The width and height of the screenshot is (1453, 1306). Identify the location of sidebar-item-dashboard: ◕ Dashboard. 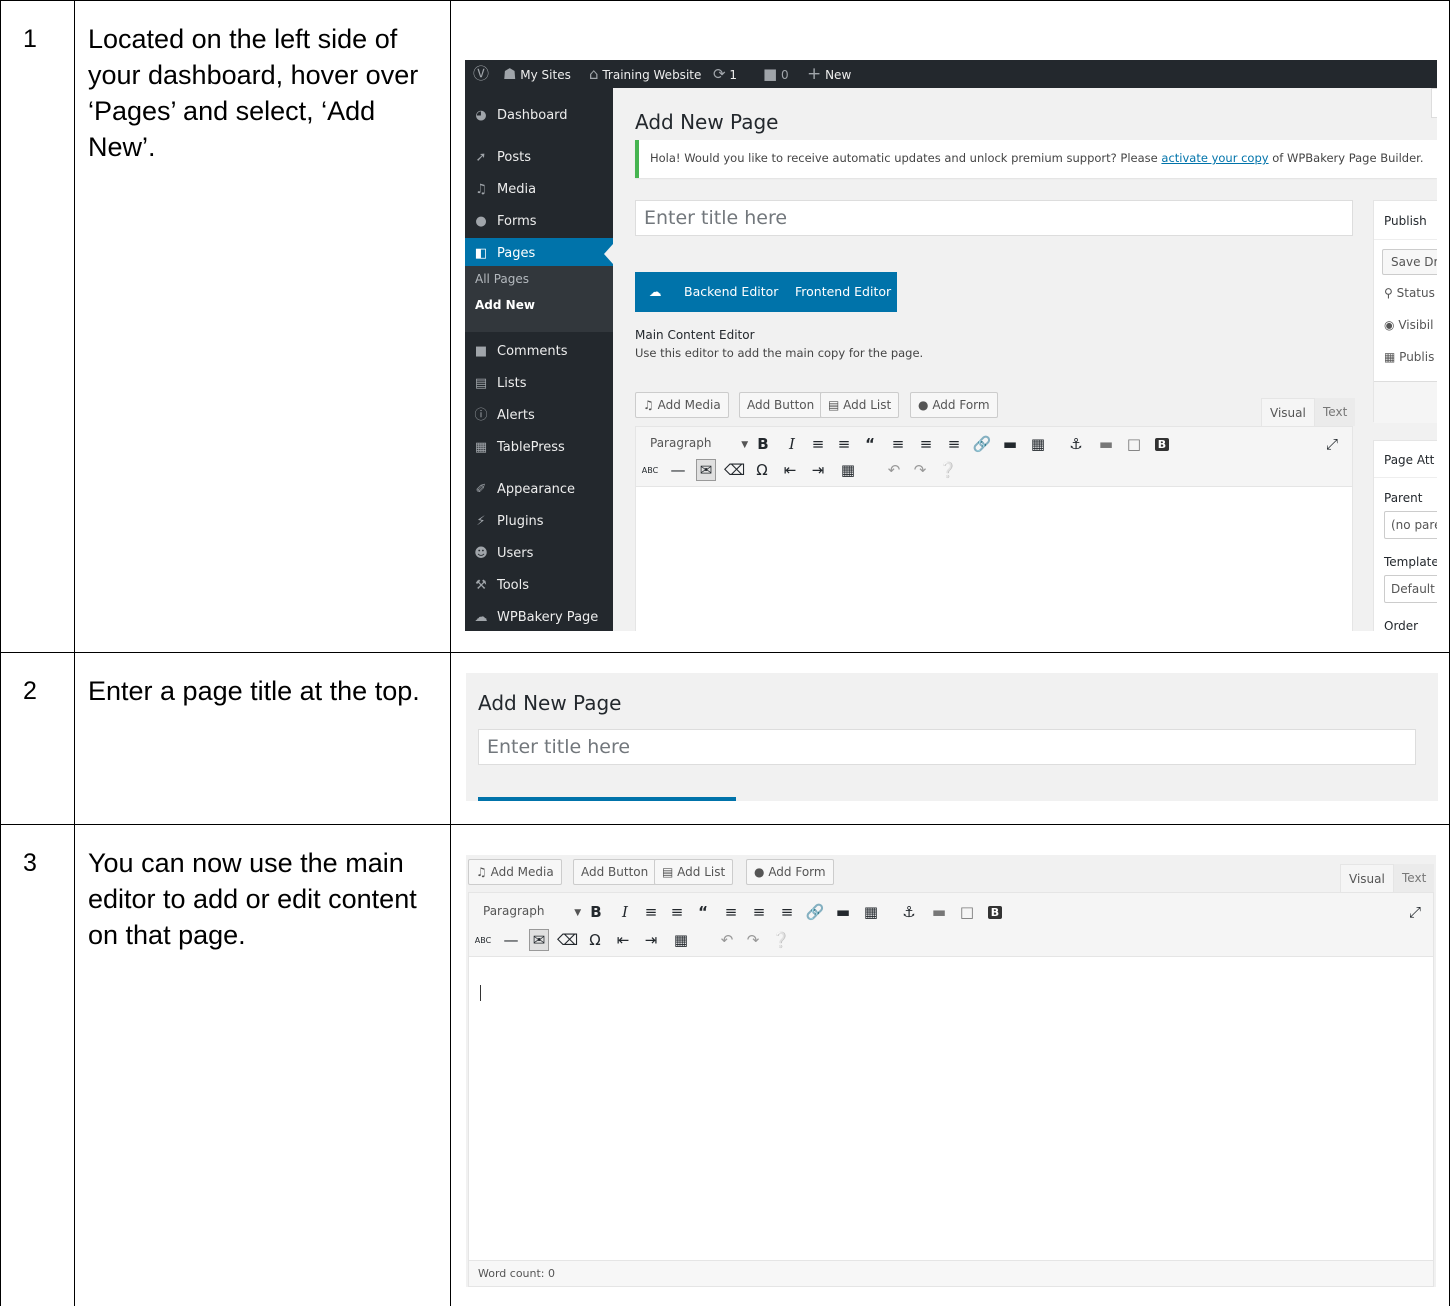
(539, 116).